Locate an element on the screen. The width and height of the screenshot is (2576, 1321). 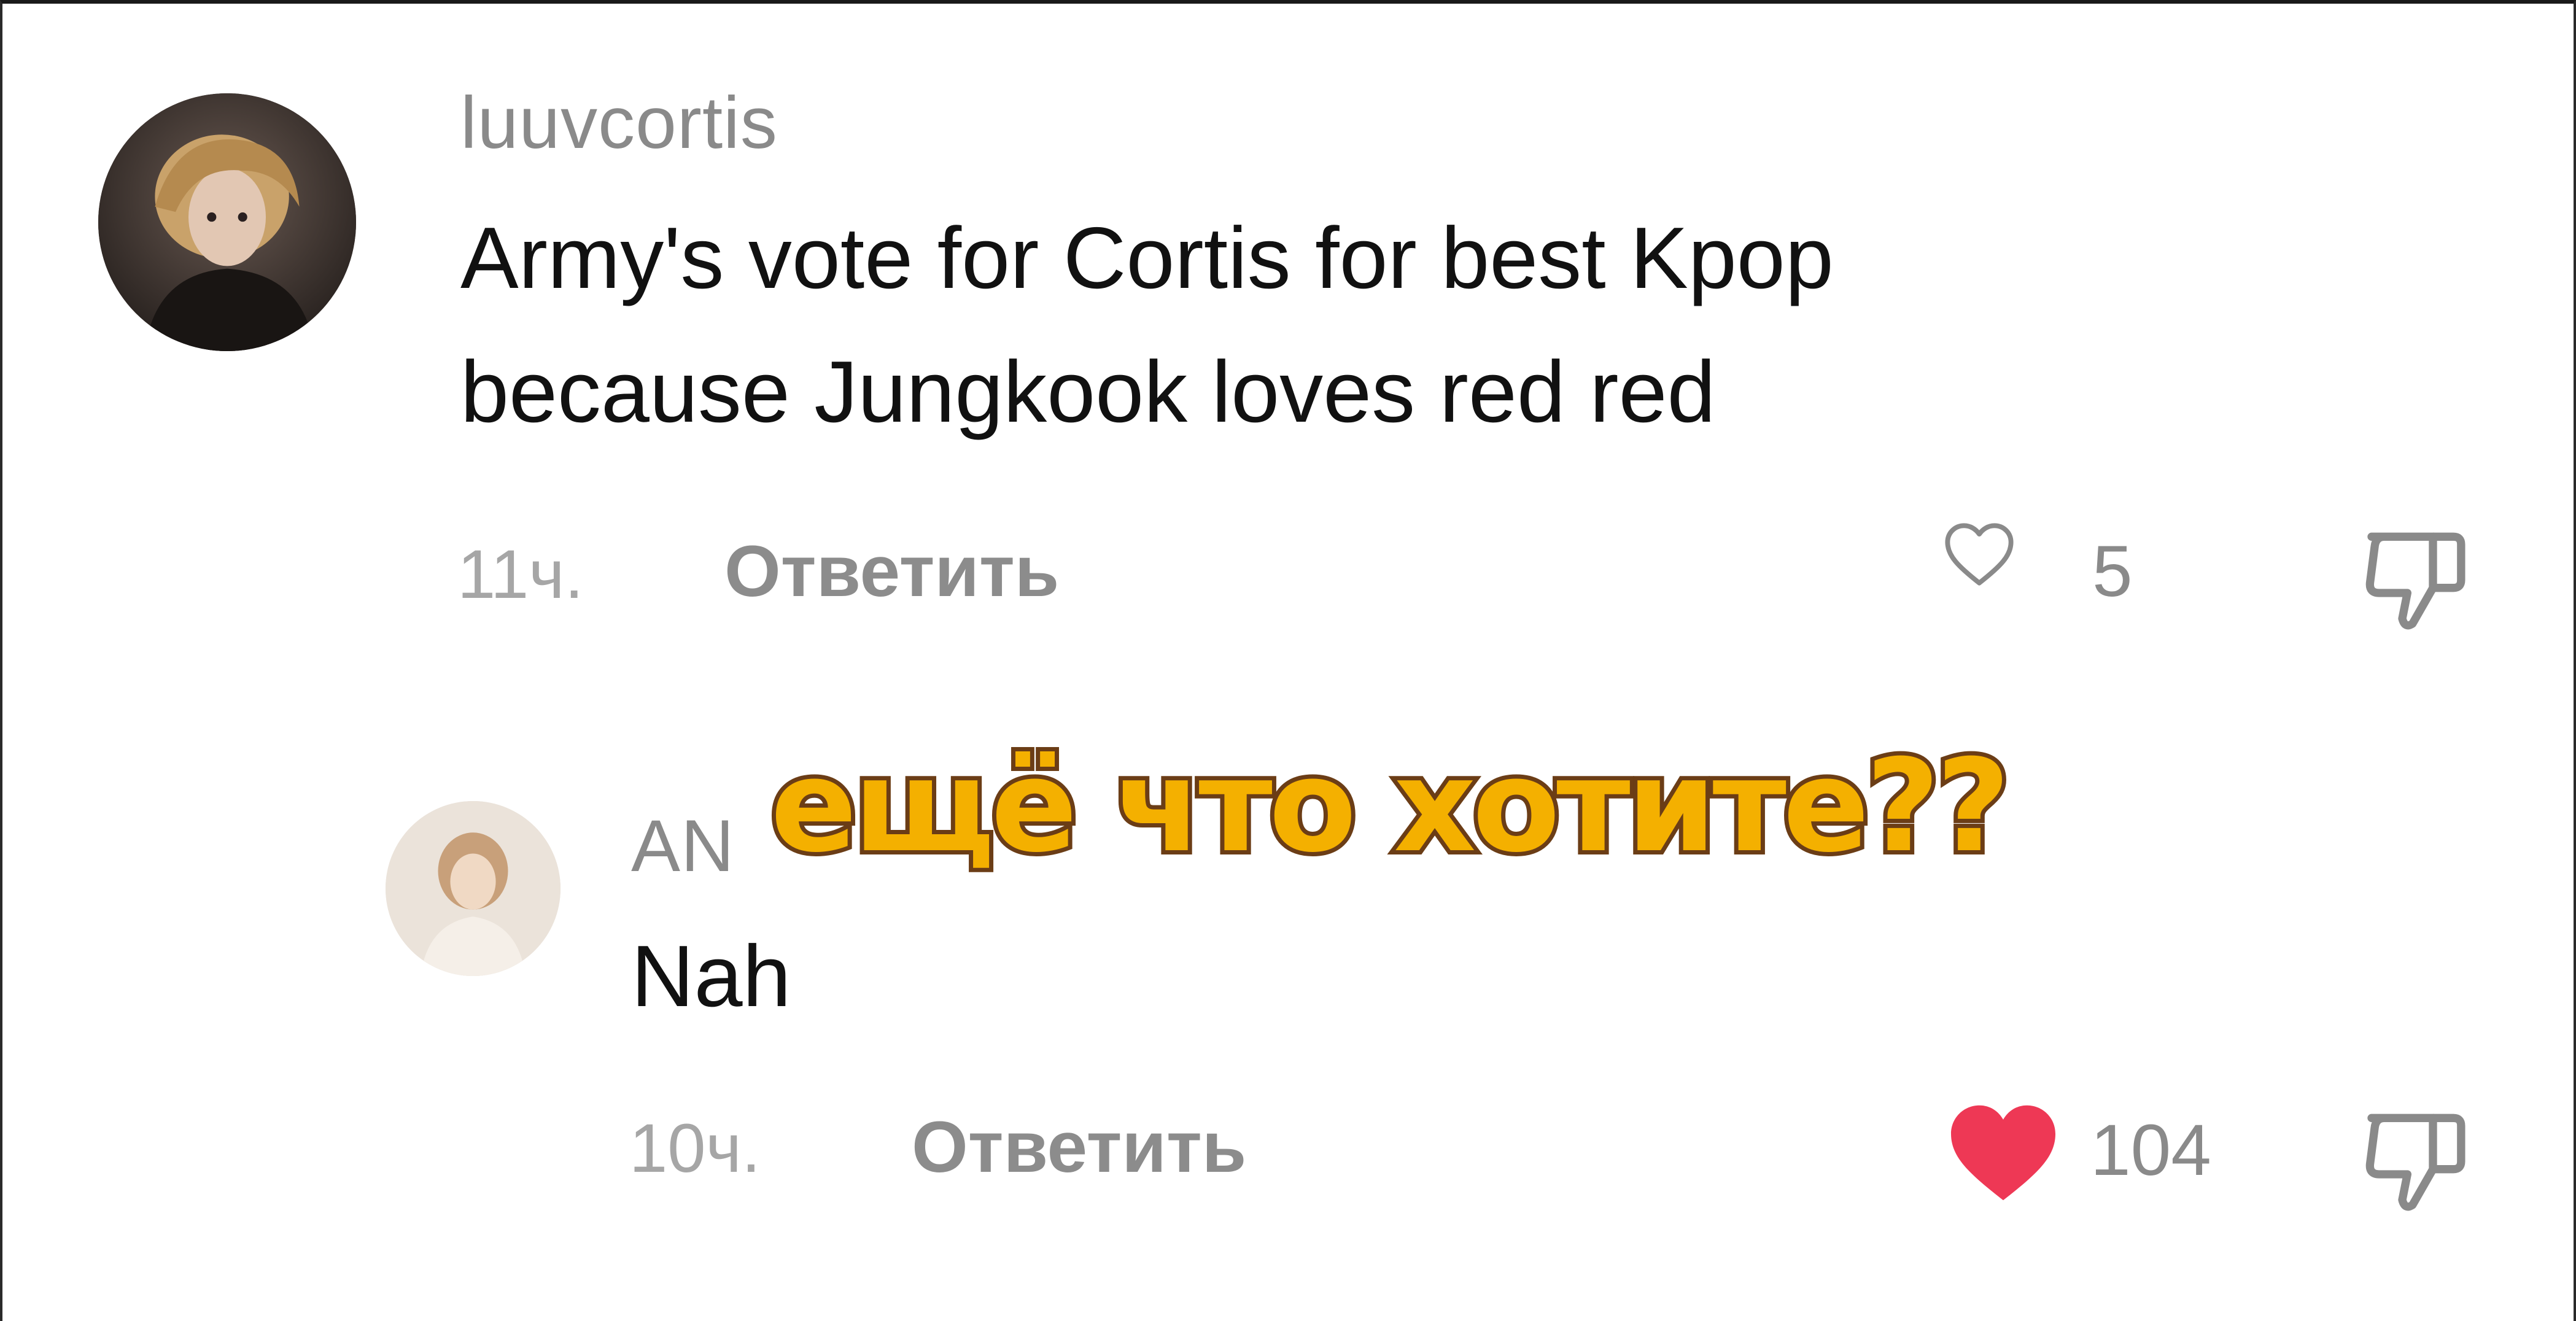
like-count: 5 is located at coordinates (2112, 571).